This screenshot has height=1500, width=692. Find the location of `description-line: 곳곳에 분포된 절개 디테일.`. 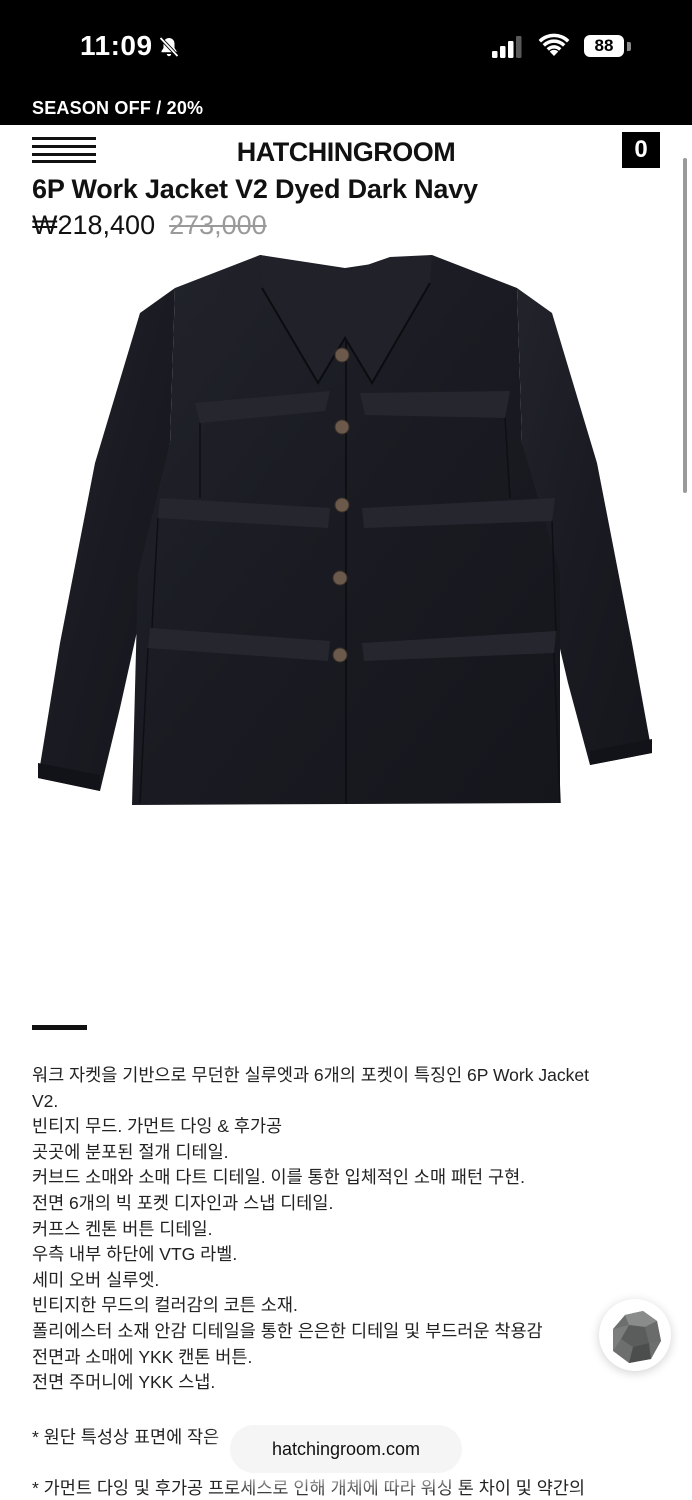

description-line: 곳곳에 분포된 절개 디테일. is located at coordinates (130, 1151).